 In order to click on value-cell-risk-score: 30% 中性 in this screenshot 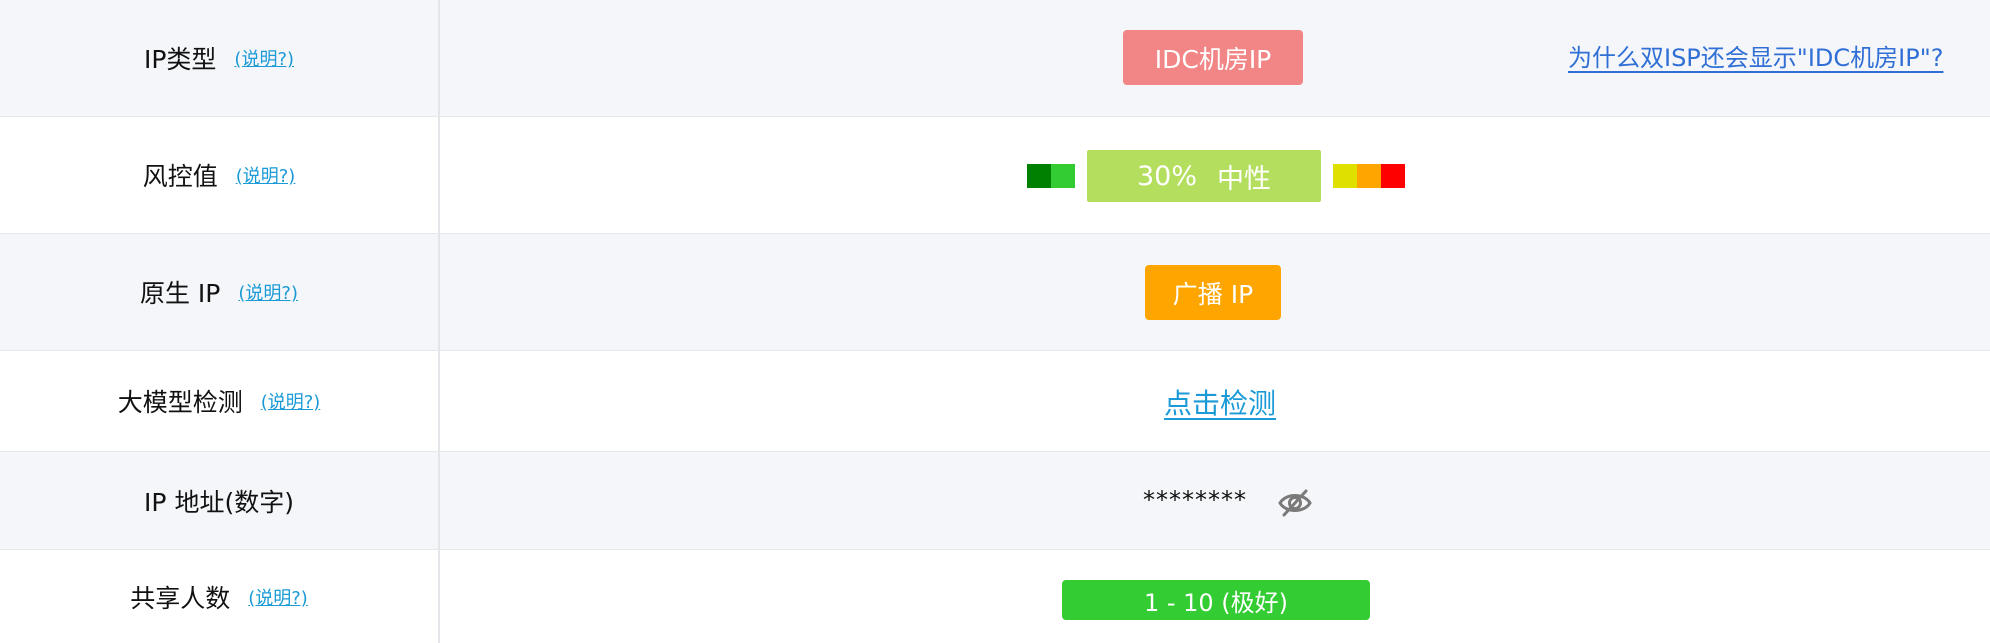, I will do `click(1215, 175)`.